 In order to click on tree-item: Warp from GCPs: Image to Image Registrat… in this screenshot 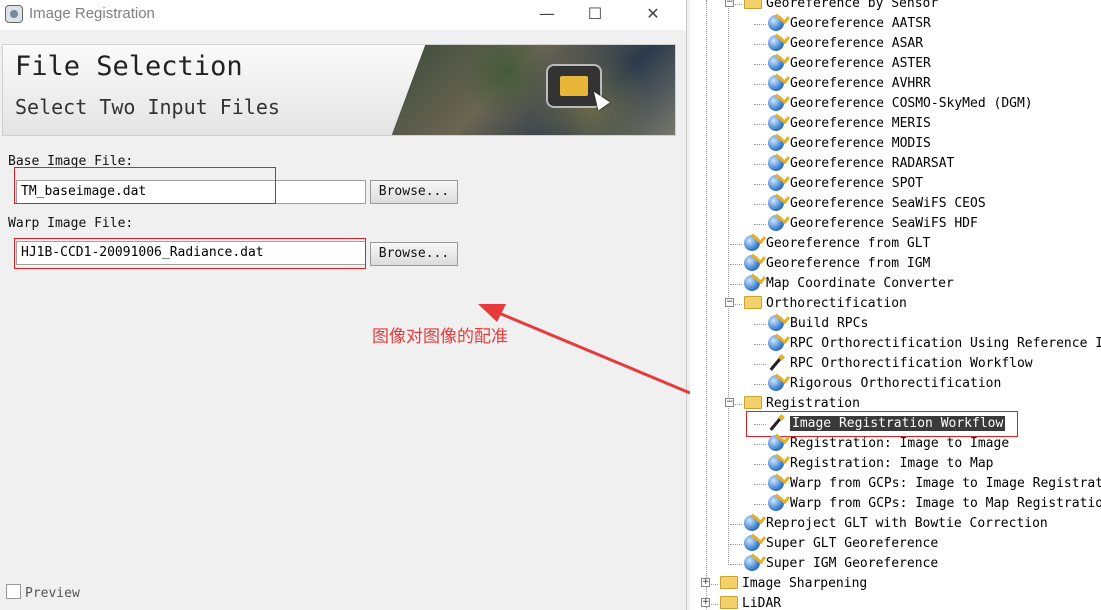, I will do `click(895, 484)`.